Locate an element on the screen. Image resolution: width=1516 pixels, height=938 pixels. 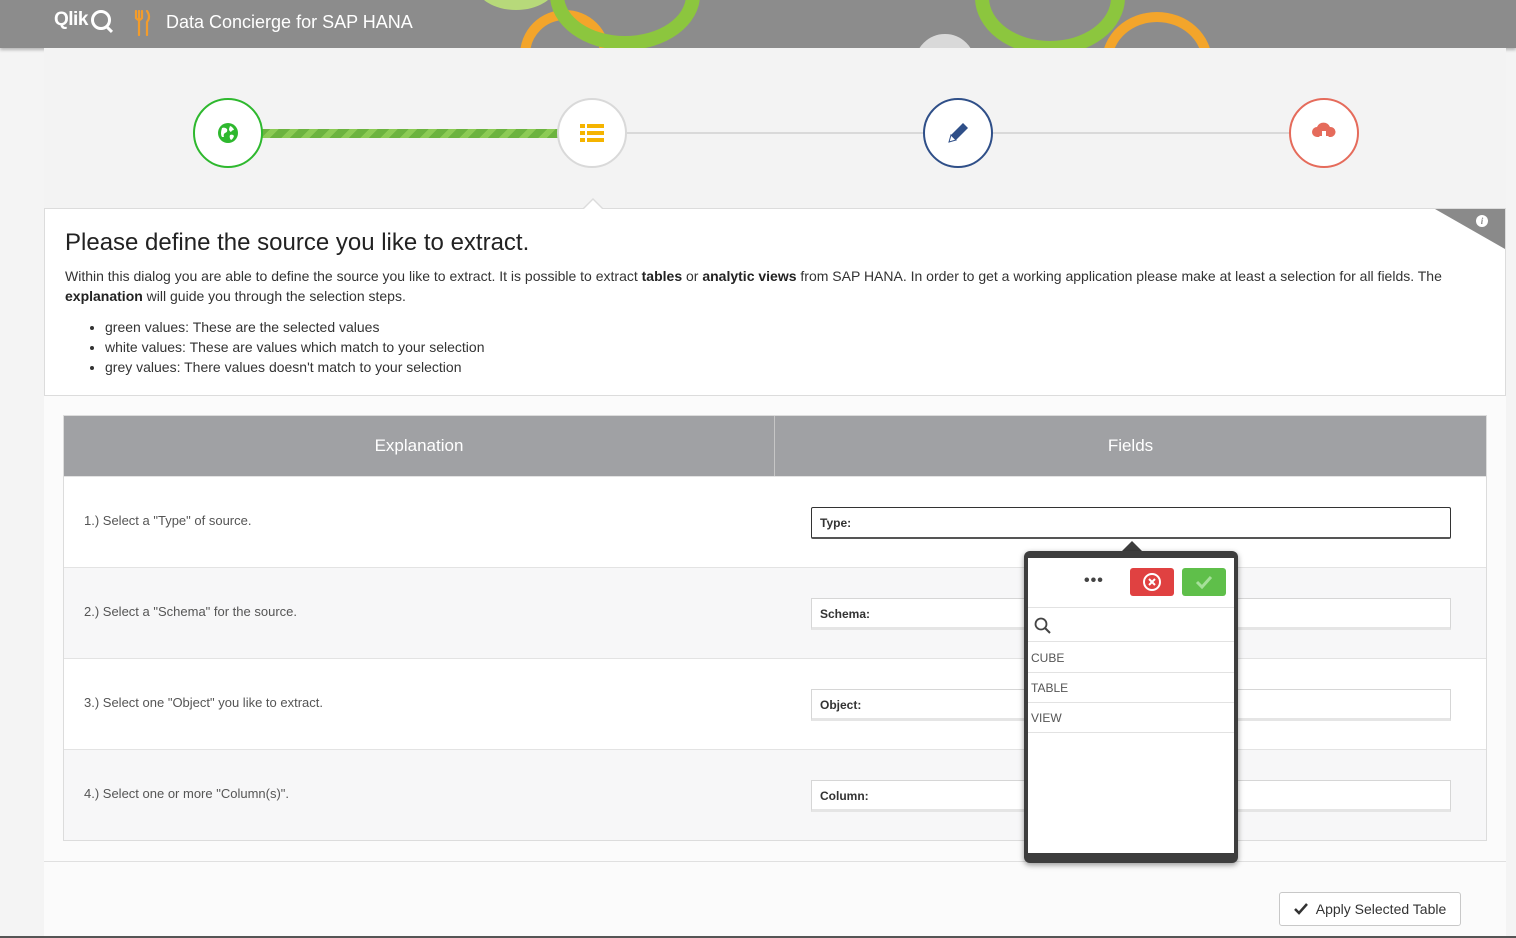
pencil-icon is located at coordinates (958, 133).